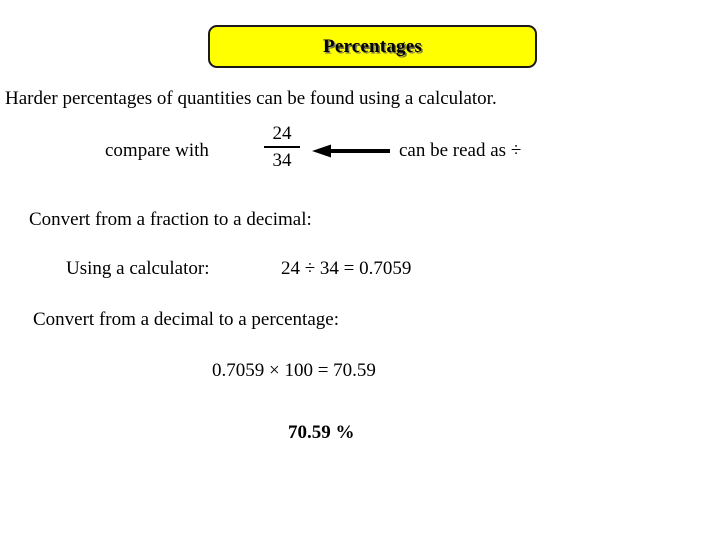 The image size is (720, 540). I want to click on final-answer: 70.59 %, so click(321, 432).